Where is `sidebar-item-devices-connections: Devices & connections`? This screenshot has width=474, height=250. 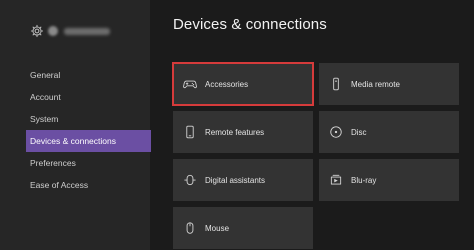 sidebar-item-devices-connections: Devices & connections is located at coordinates (88, 141).